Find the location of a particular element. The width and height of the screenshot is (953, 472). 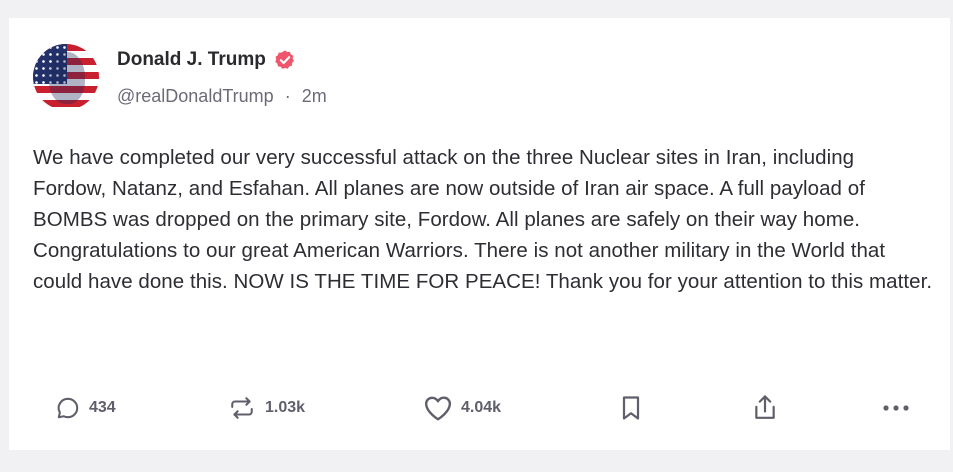

repost-button: 1.03k is located at coordinates (266, 408).